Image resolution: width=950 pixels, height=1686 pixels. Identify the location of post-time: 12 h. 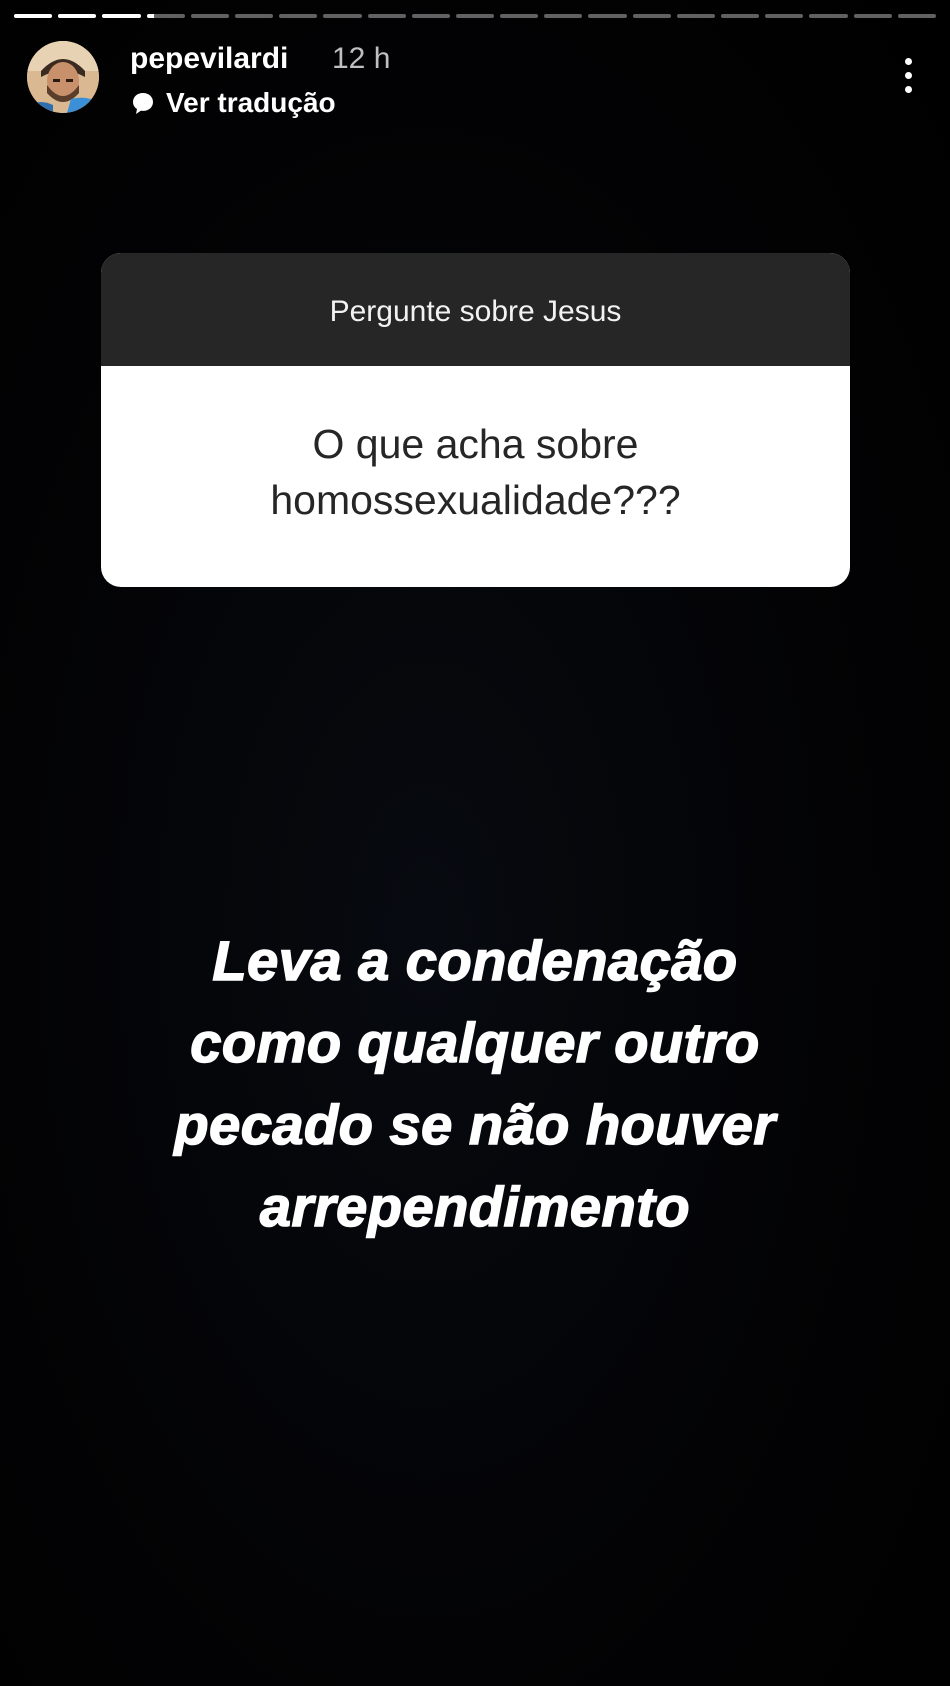
(361, 58).